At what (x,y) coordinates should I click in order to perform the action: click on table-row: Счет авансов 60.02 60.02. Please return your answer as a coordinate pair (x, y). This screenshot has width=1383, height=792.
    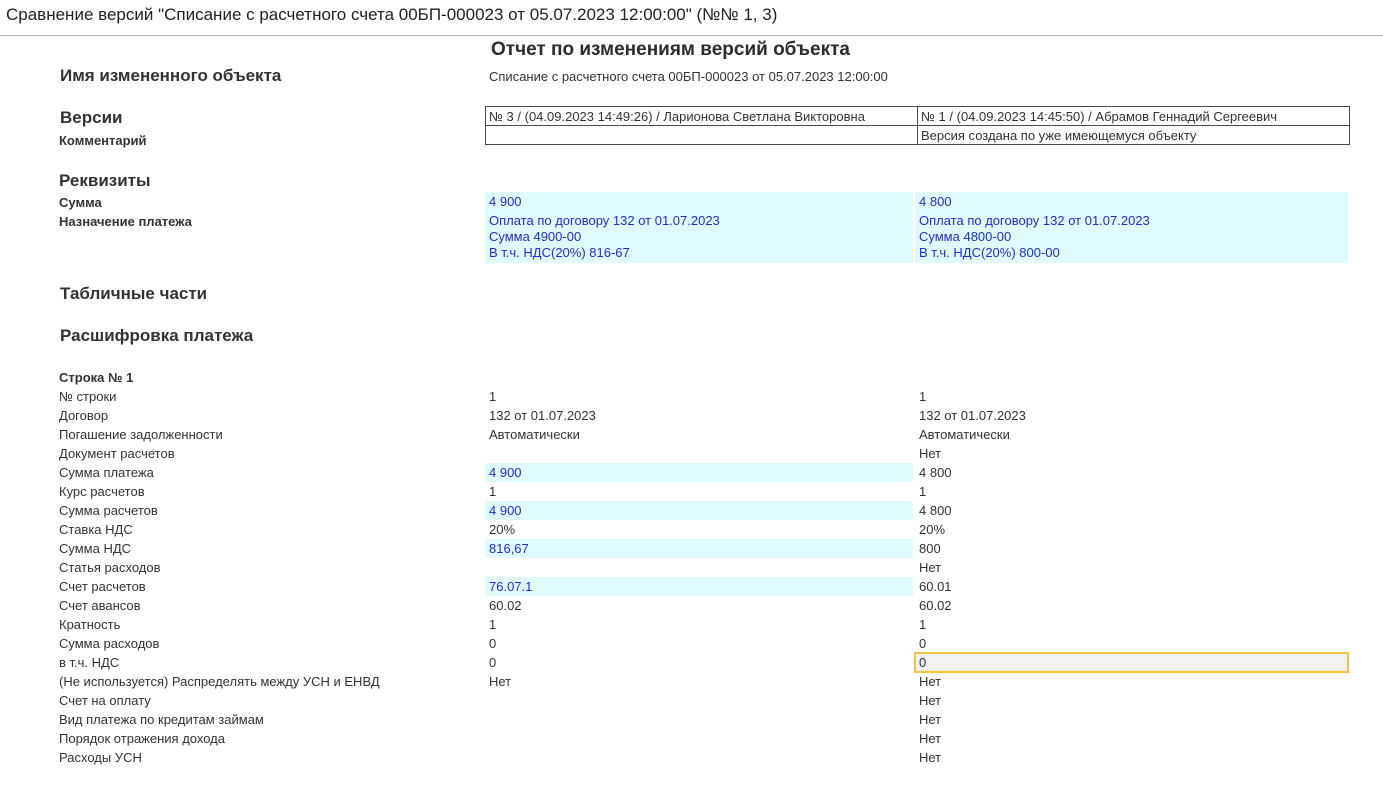
    Looking at the image, I should click on (691, 605).